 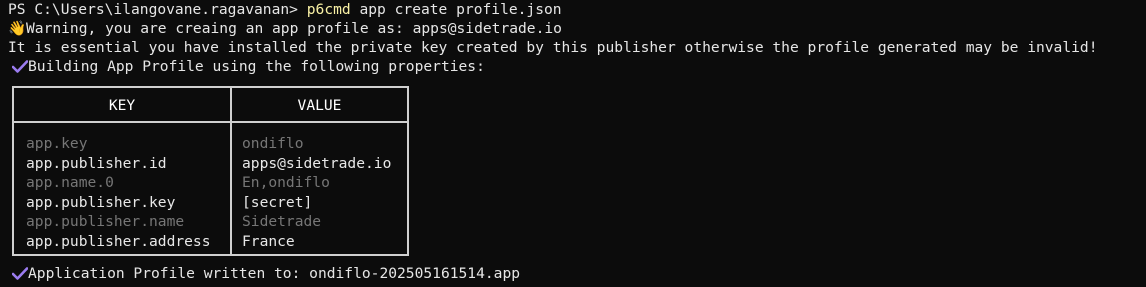 What do you see at coordinates (153, 9) in the screenshot?
I see `prompt-path: PS C:\Users\ilangovane.ragavanan>` at bounding box center [153, 9].